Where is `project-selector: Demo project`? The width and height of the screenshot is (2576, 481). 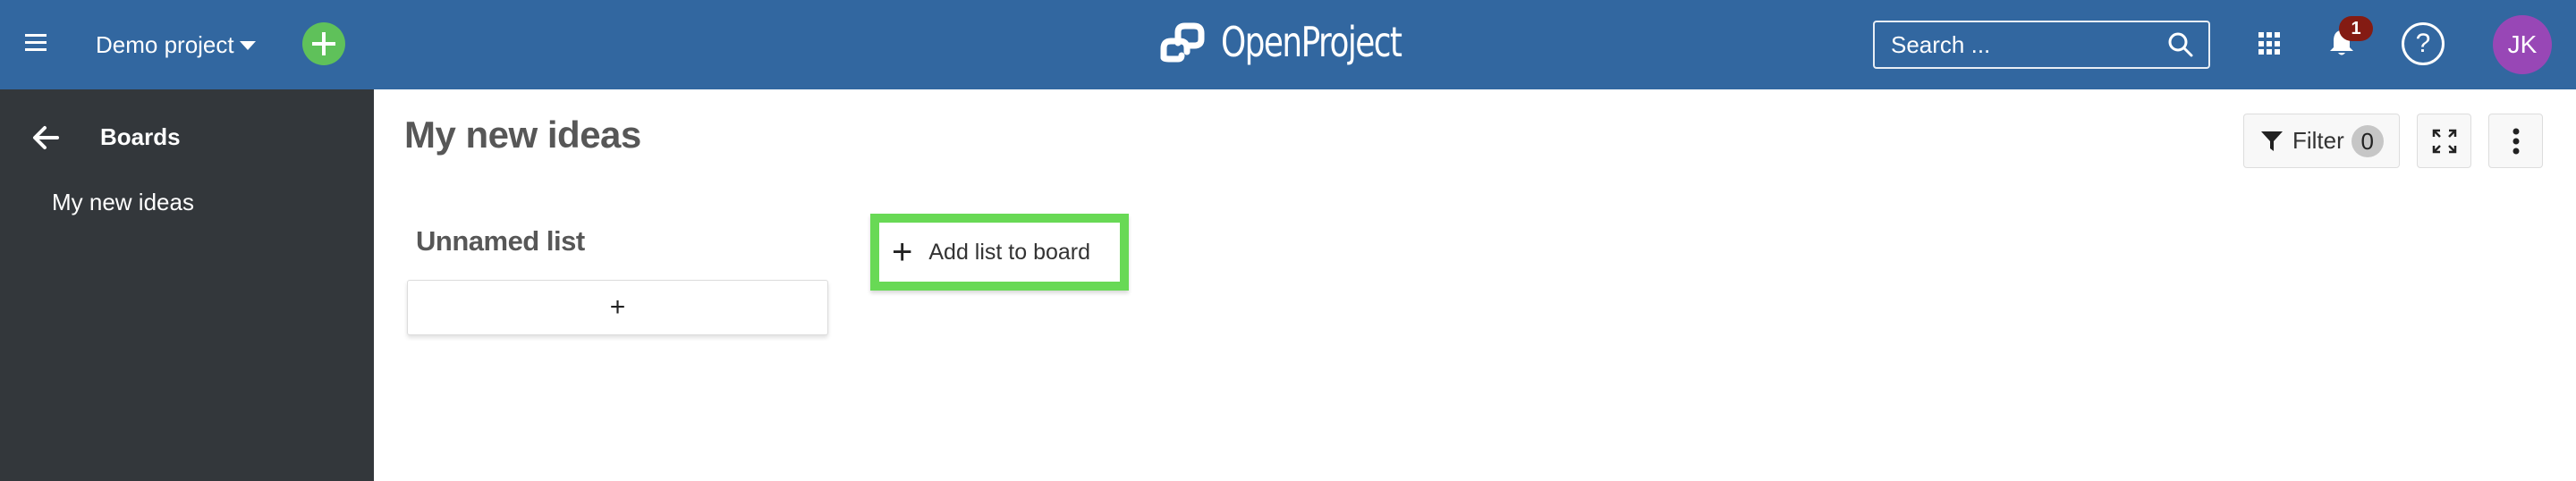 project-selector: Demo project is located at coordinates (176, 45).